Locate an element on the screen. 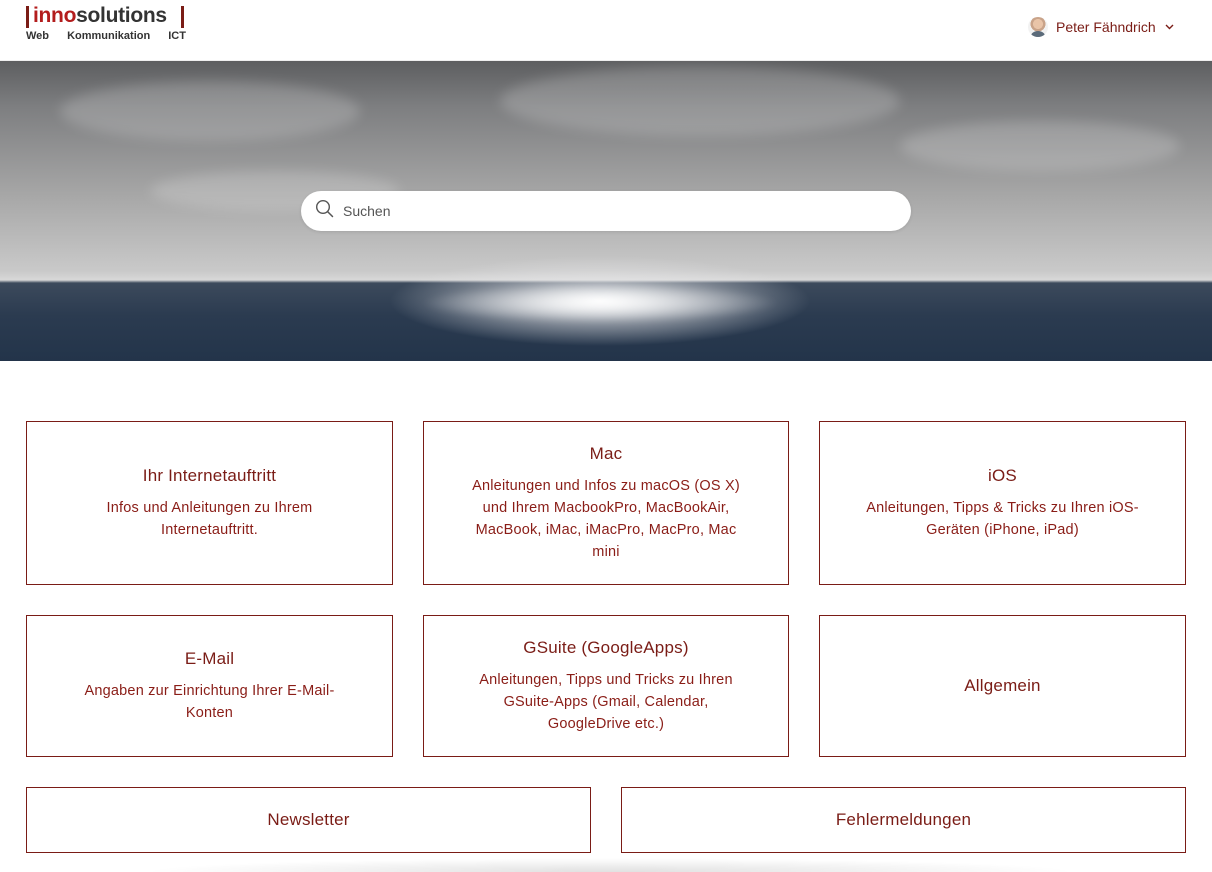 The image size is (1212, 872). user-menu: Peter Fähndrich is located at coordinates (1102, 27).